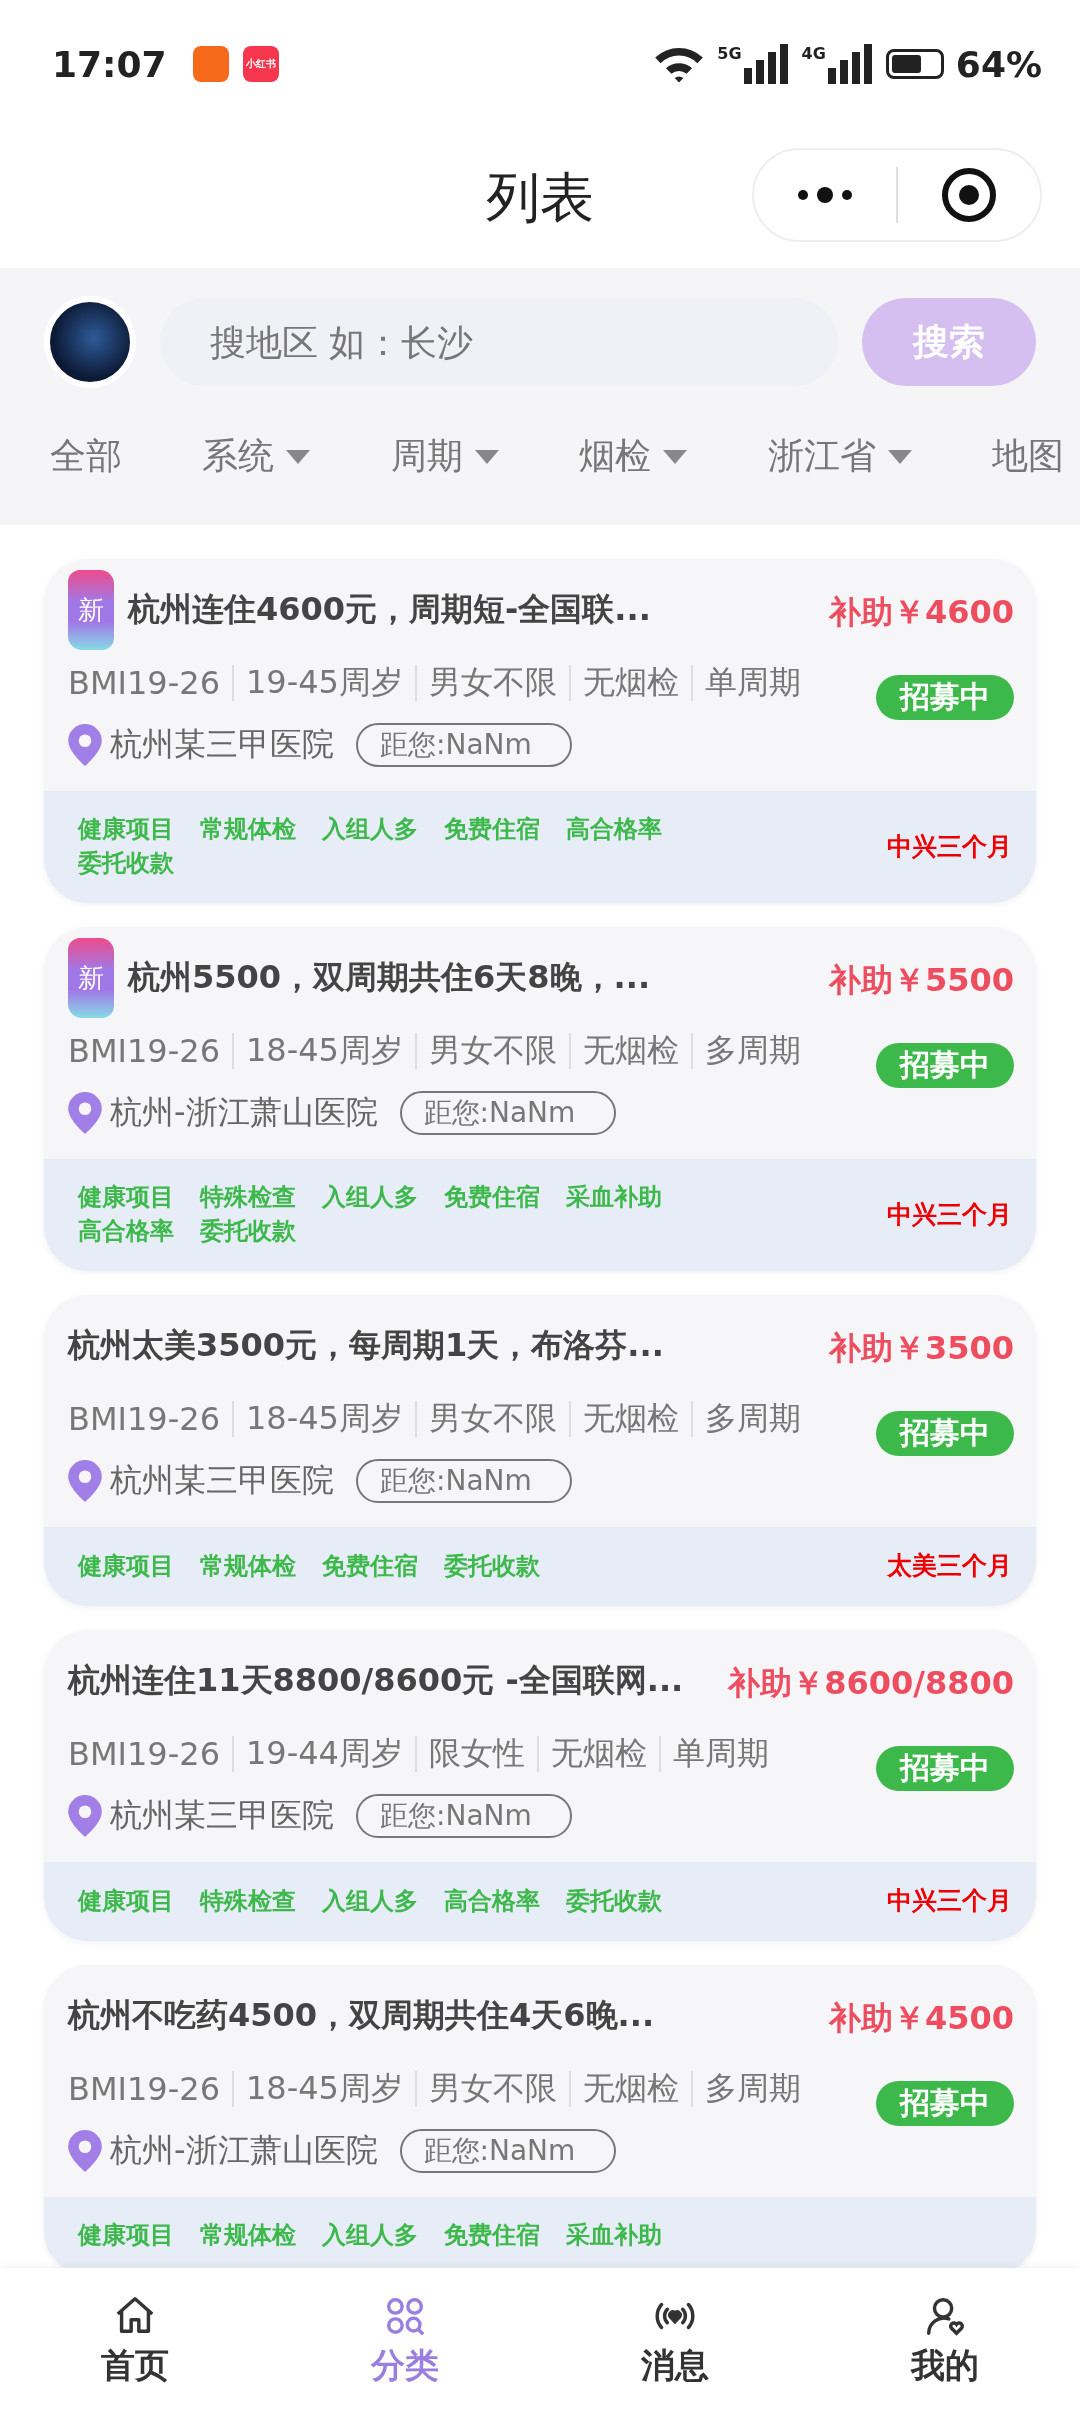 The width and height of the screenshot is (1080, 2414). What do you see at coordinates (921, 612) in the screenshot?
I see `subsidy-amount: 补助￥4600` at bounding box center [921, 612].